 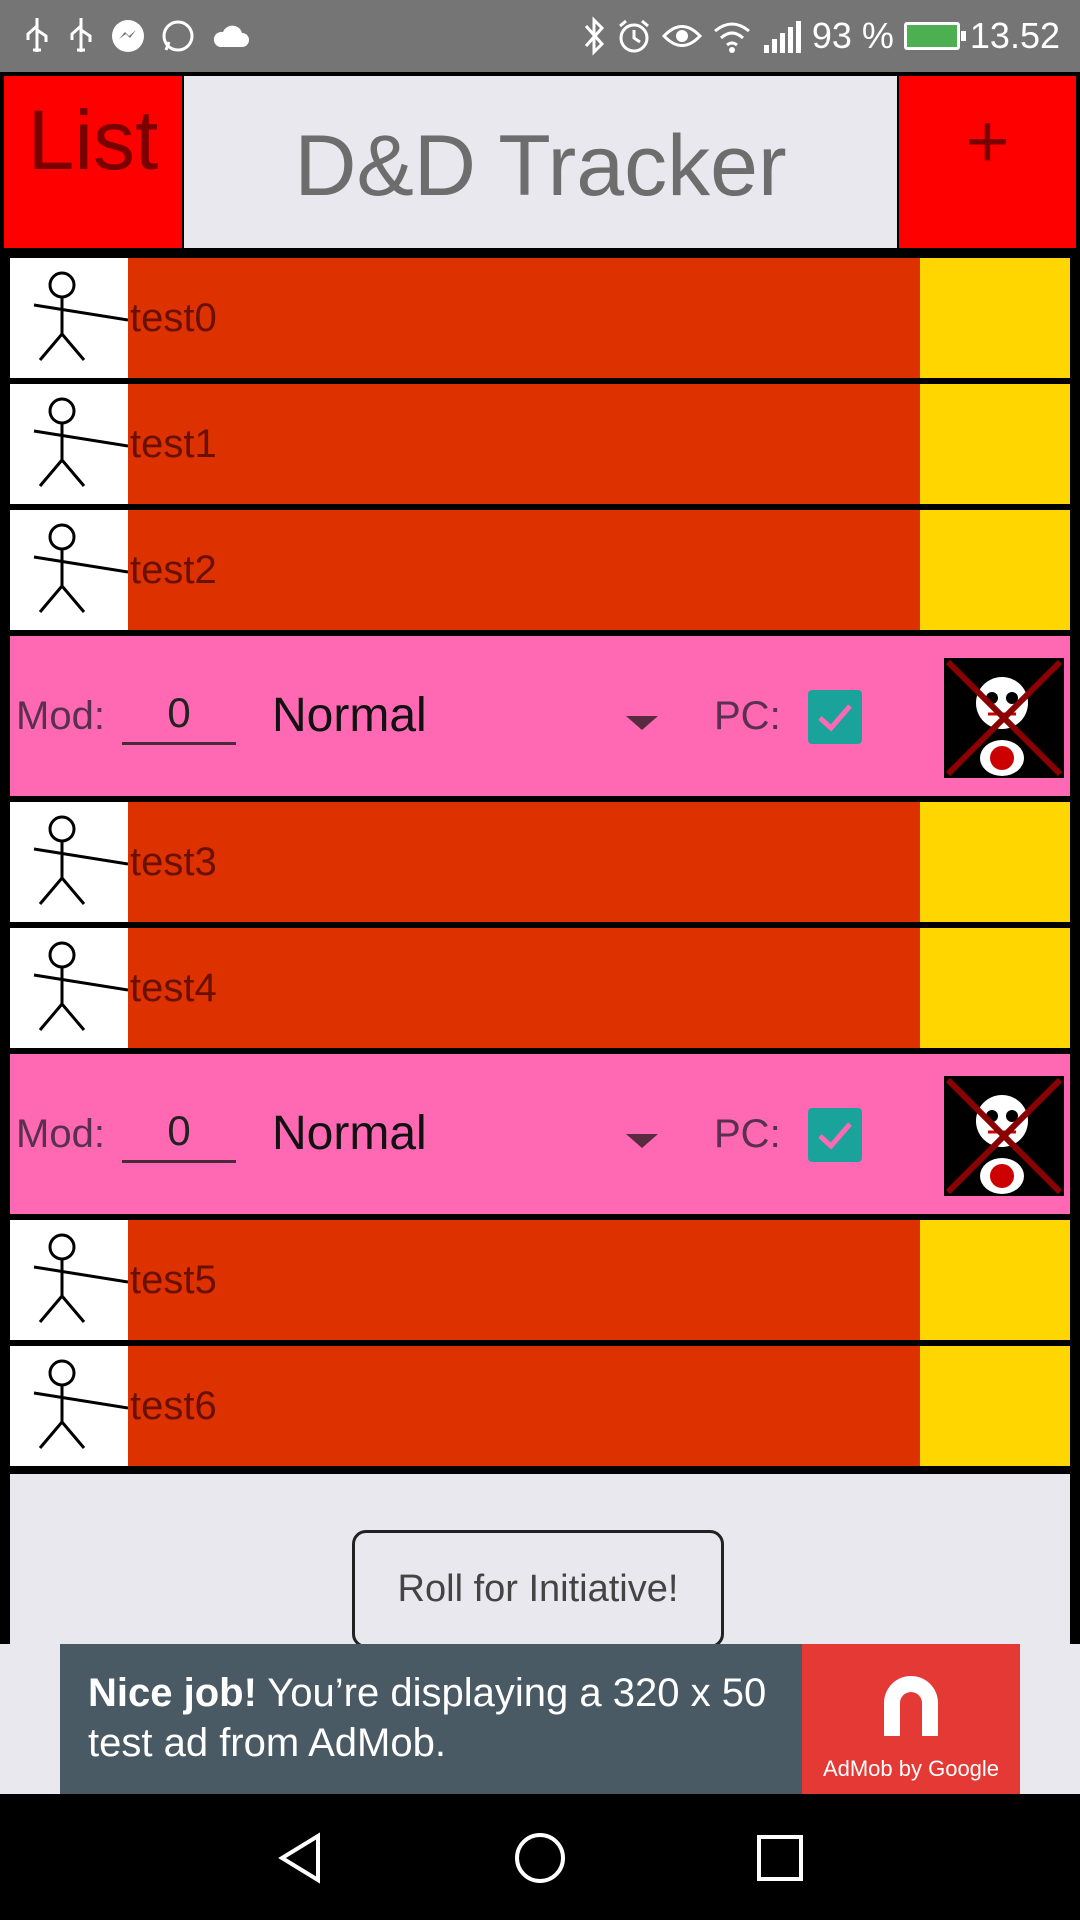 I want to click on roll-initiative-button: Roll for Initiative!, so click(x=538, y=1589).